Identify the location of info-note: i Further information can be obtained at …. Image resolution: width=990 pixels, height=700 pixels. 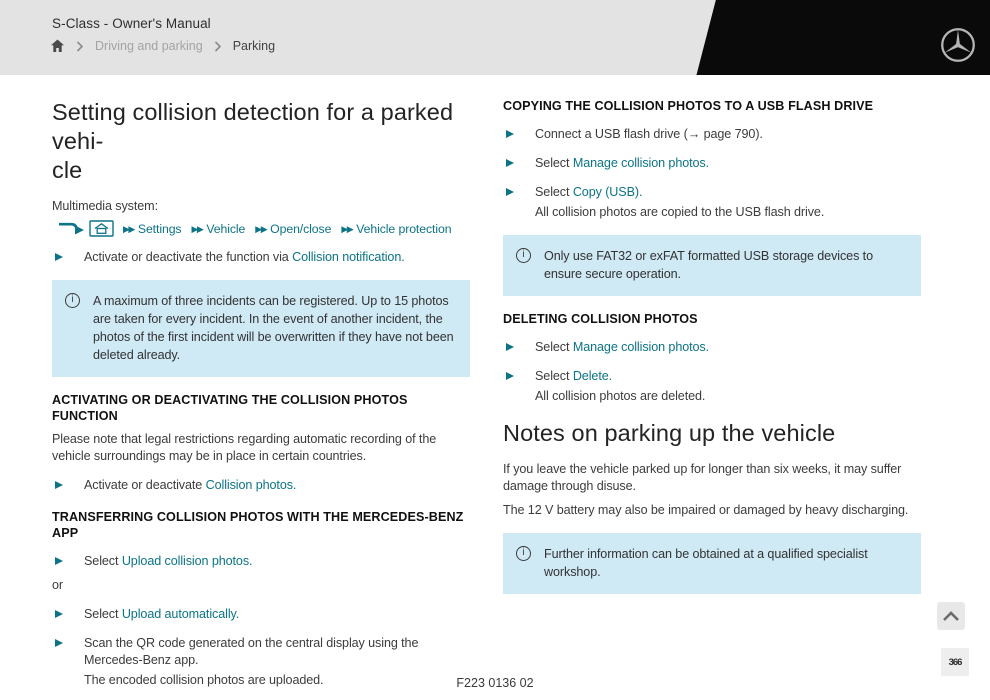
(712, 563).